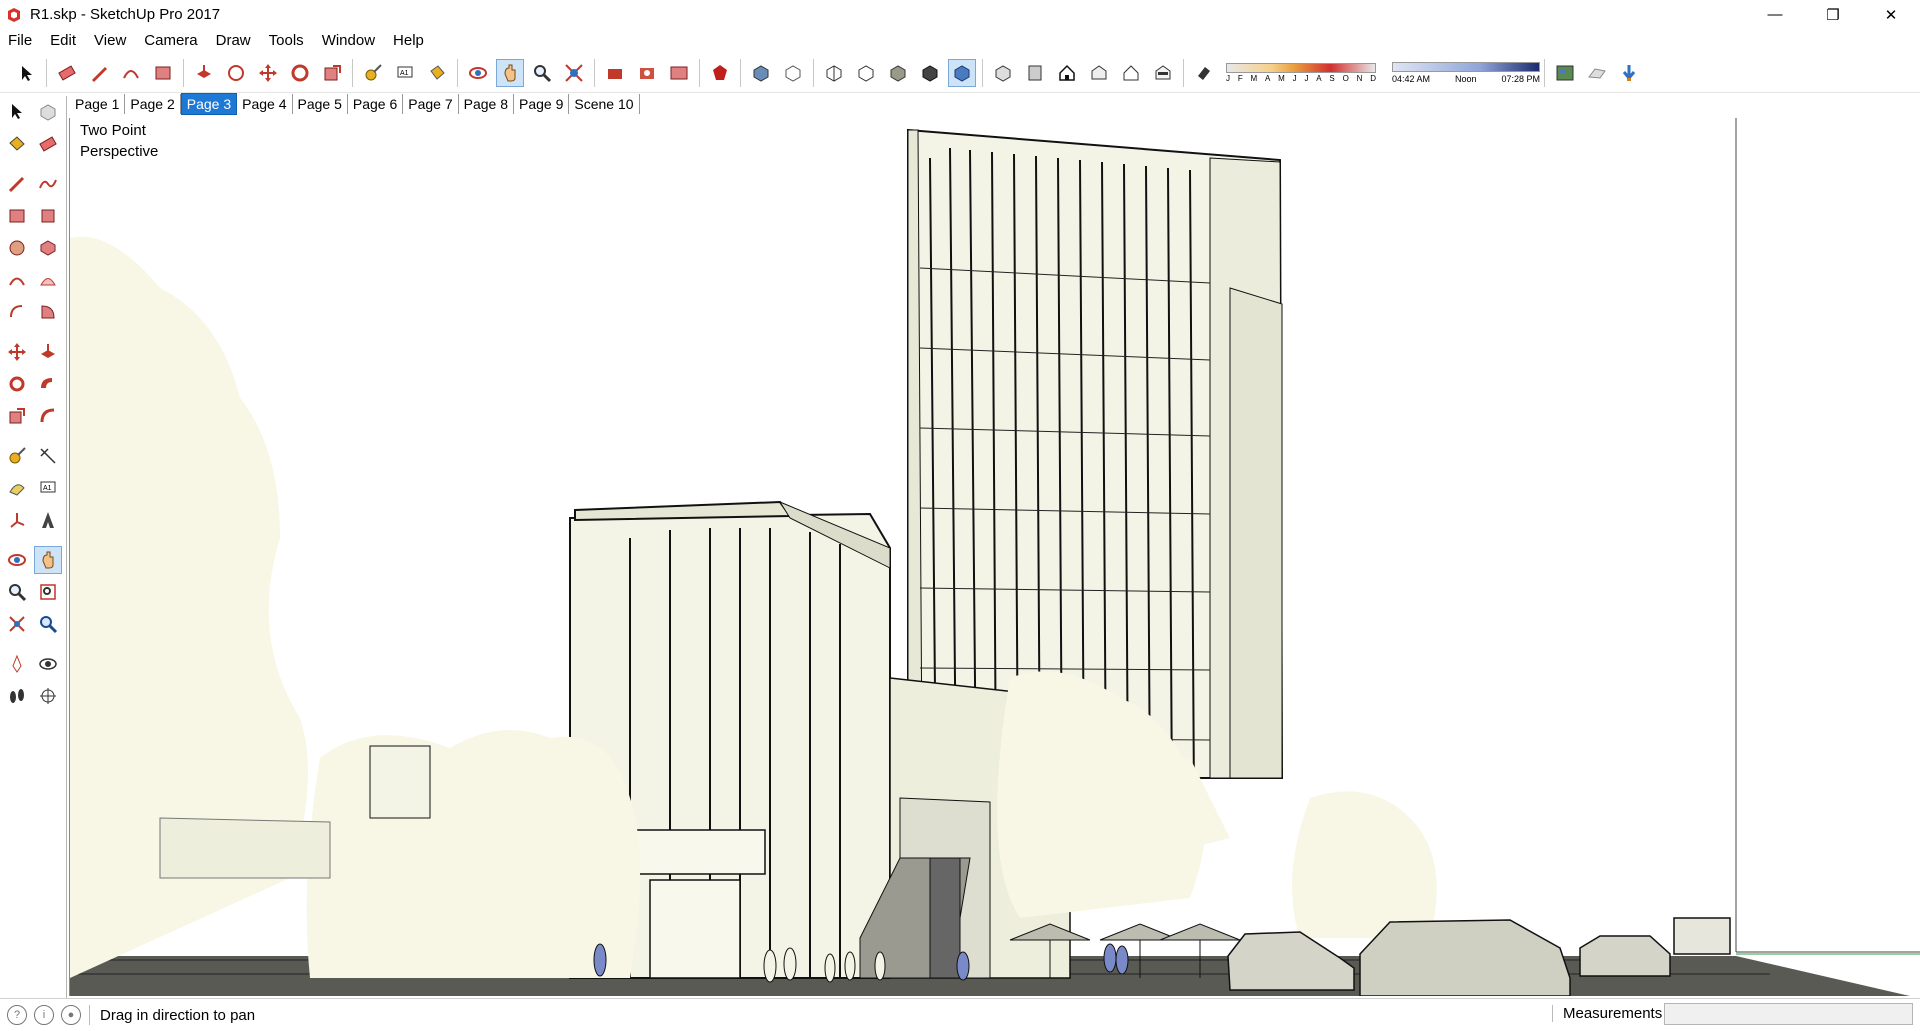  Describe the element at coordinates (373, 73) in the screenshot. I see `tape-measure-icon` at that location.